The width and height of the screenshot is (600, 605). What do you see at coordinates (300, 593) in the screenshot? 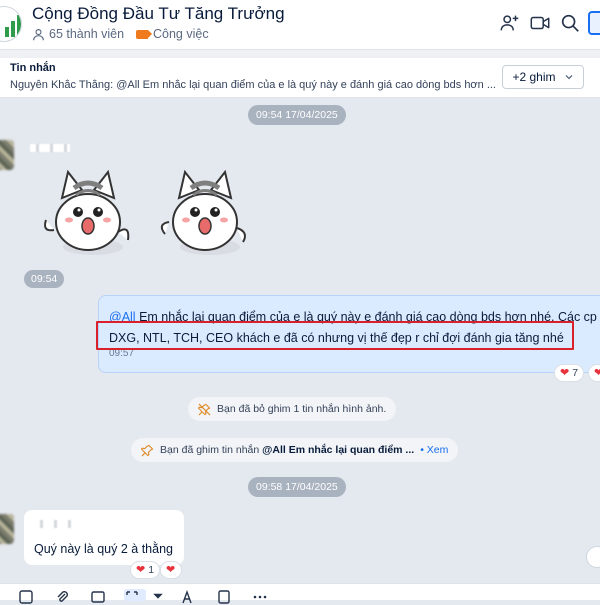
I see `composer-toolbar` at bounding box center [300, 593].